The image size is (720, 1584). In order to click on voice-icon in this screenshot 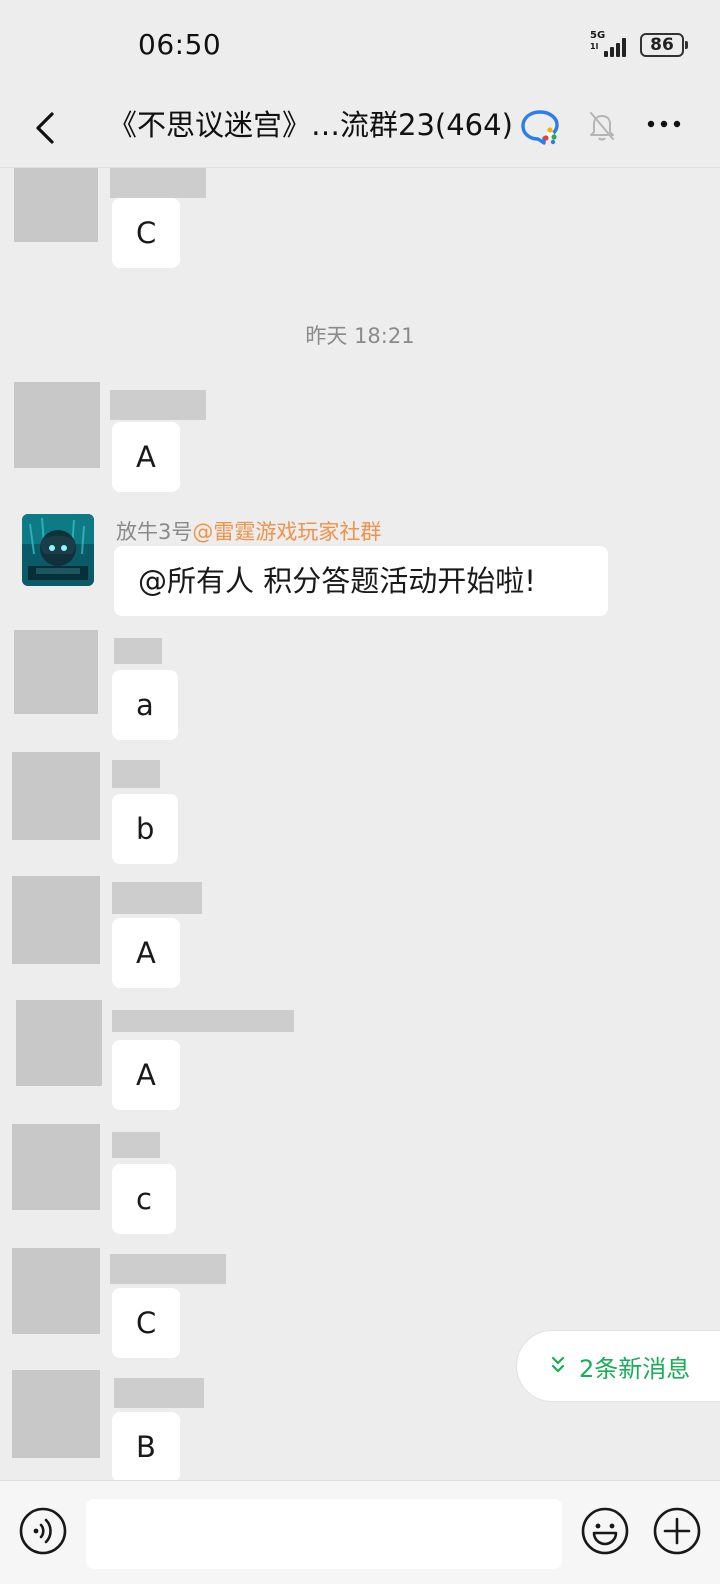, I will do `click(43, 1531)`.